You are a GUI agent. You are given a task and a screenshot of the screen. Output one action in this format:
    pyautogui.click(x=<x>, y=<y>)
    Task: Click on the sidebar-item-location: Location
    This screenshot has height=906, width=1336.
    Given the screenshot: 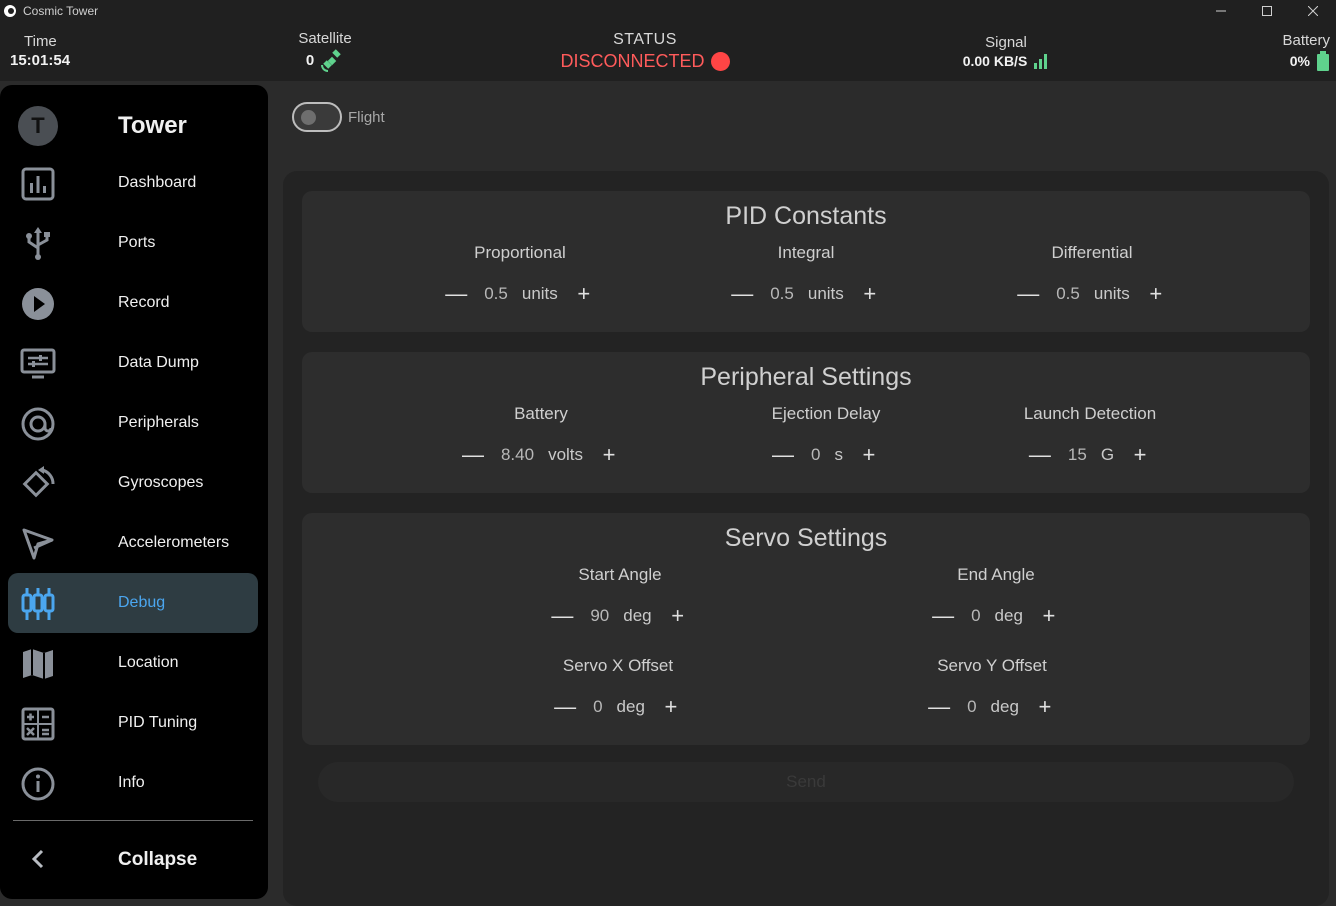 What is the action you would take?
    pyautogui.click(x=133, y=663)
    